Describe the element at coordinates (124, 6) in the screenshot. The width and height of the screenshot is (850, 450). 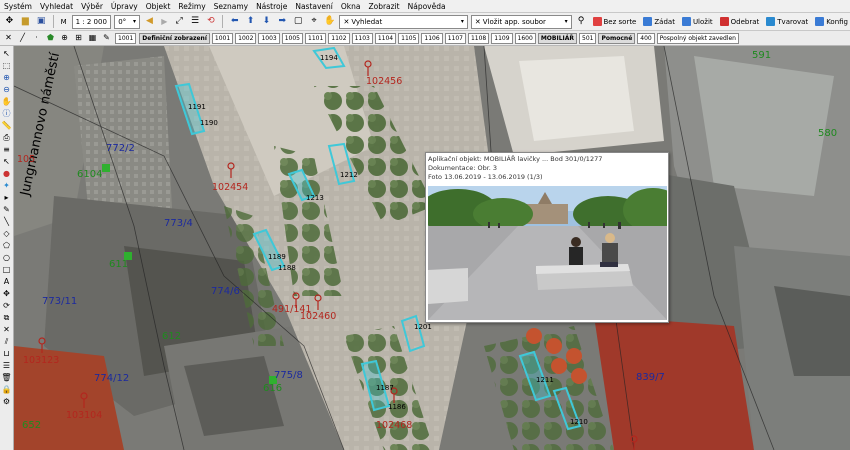
I see `menu-item: Úpravy` at that location.